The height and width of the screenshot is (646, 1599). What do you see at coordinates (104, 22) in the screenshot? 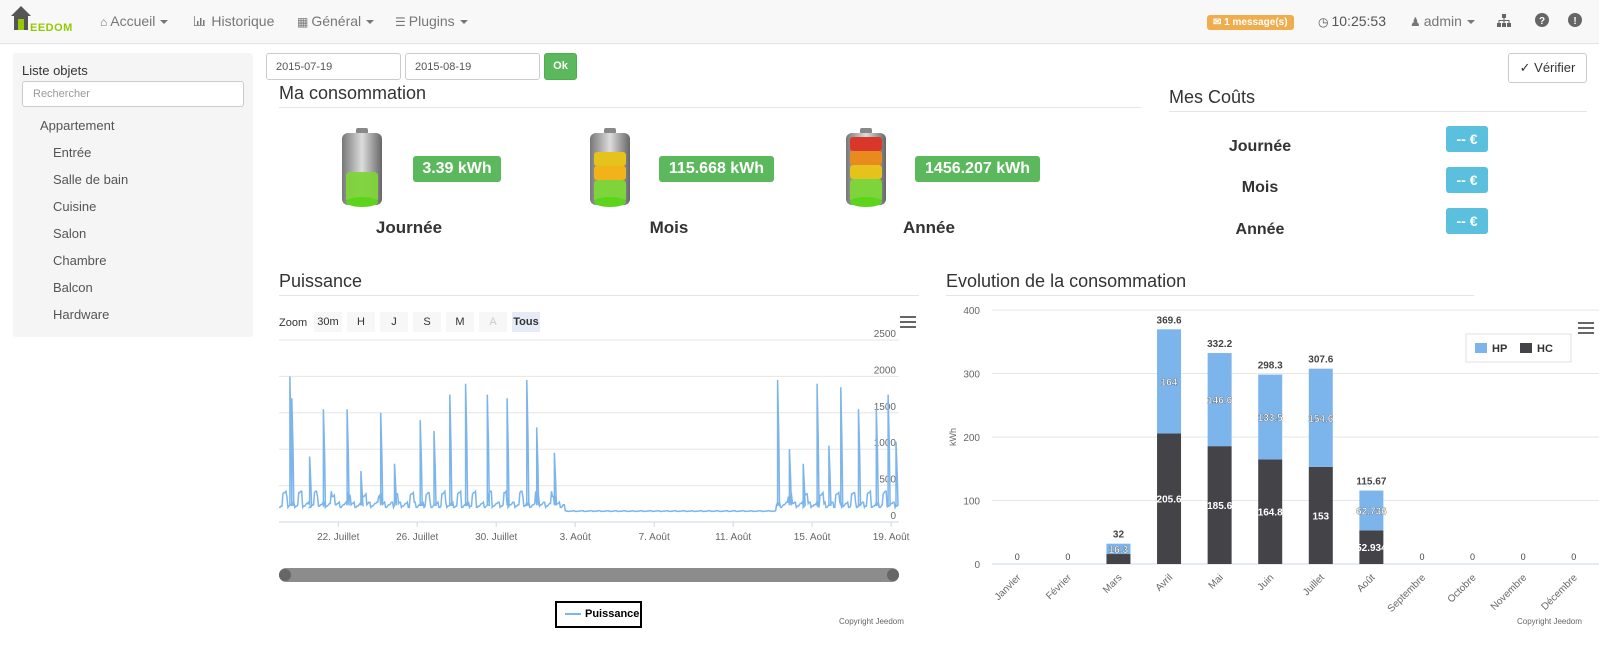
I see `home-icon: ⌂` at bounding box center [104, 22].